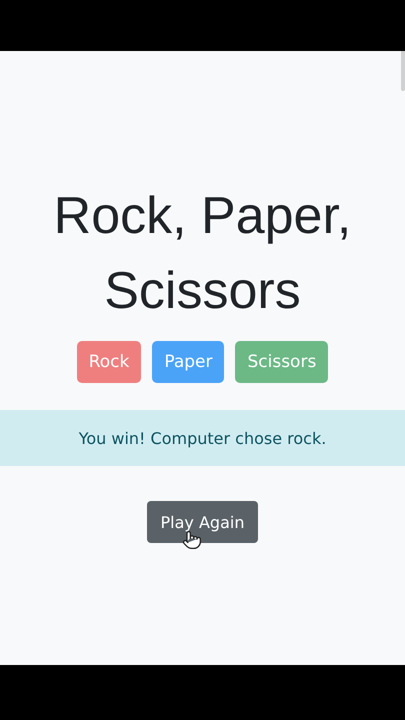 The height and width of the screenshot is (720, 405). Describe the element at coordinates (109, 362) in the screenshot. I see `choice-button: Rock` at that location.